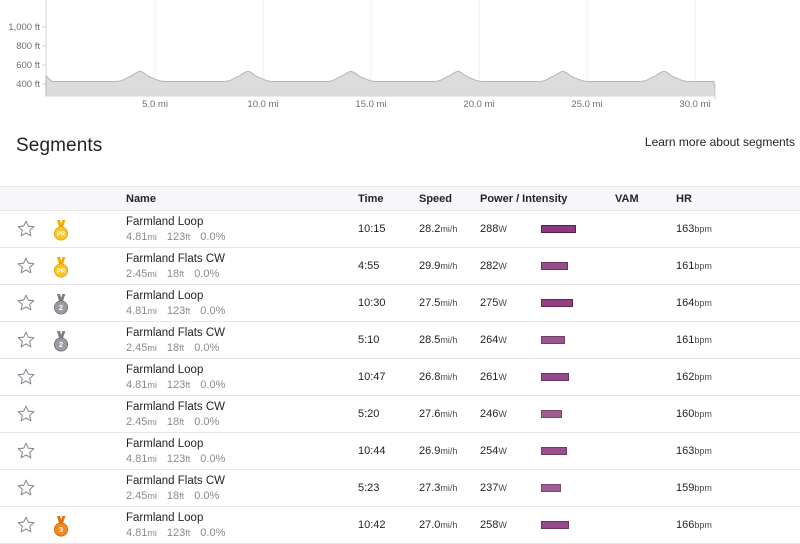 This screenshot has height=544, width=800. I want to click on segment-hr: 166bpm, so click(694, 525).